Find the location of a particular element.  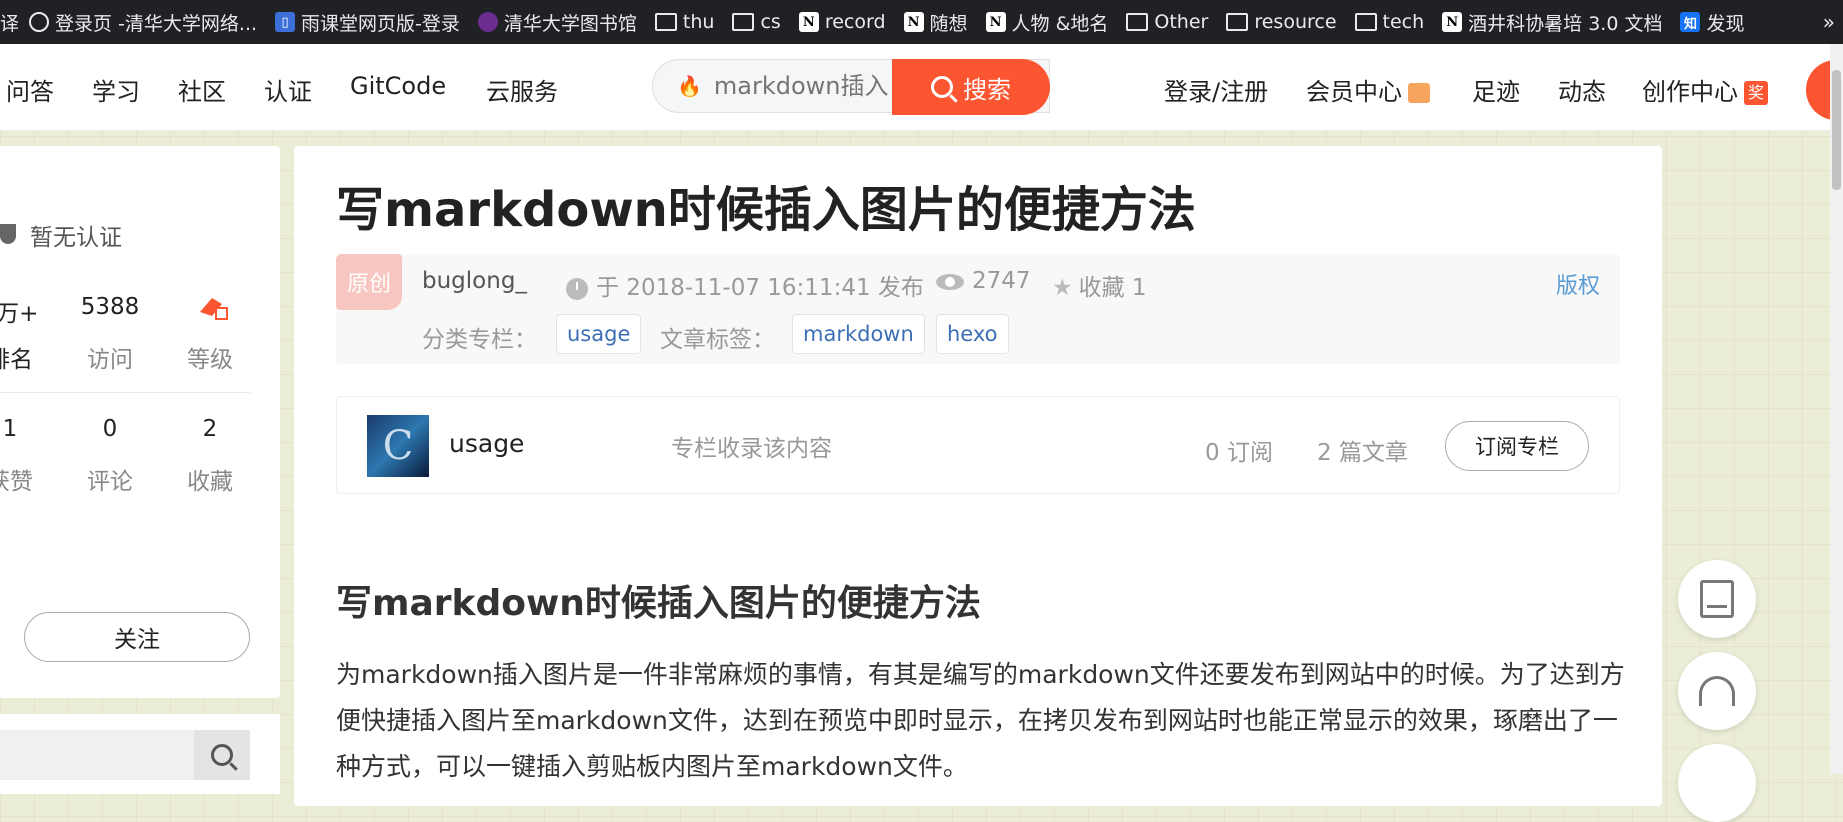

bookmark-label: 人物 &地名 is located at coordinates (1060, 23).